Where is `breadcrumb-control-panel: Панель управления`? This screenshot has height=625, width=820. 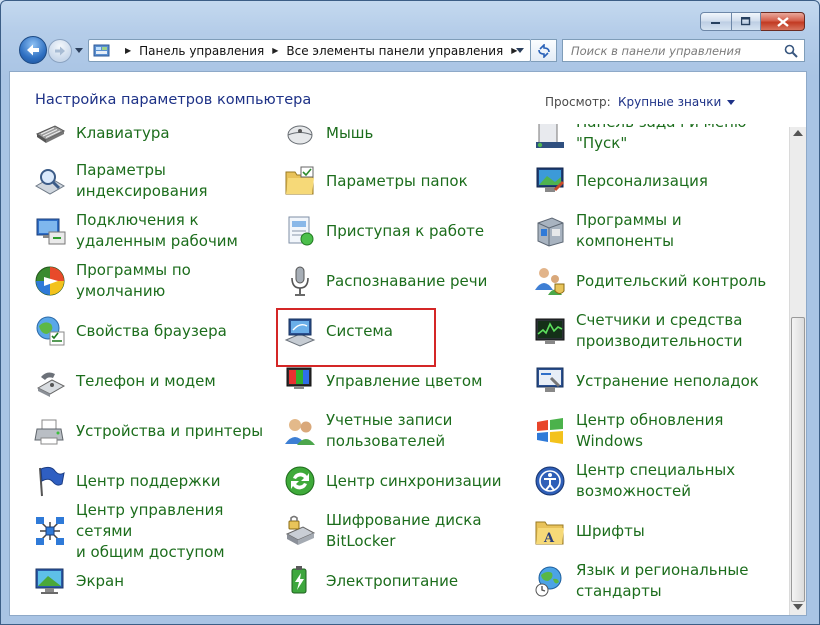
breadcrumb-control-panel: Панель управления is located at coordinates (201, 51).